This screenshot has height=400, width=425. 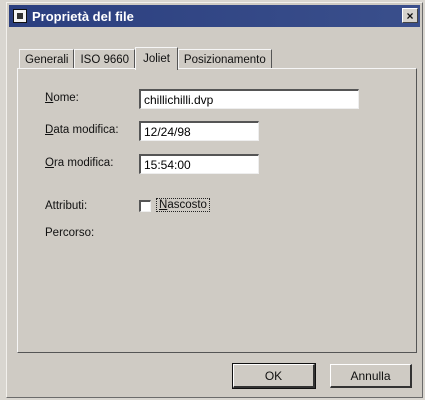 I want to click on tab-posizionamento: Posizionamento, so click(x=224, y=59).